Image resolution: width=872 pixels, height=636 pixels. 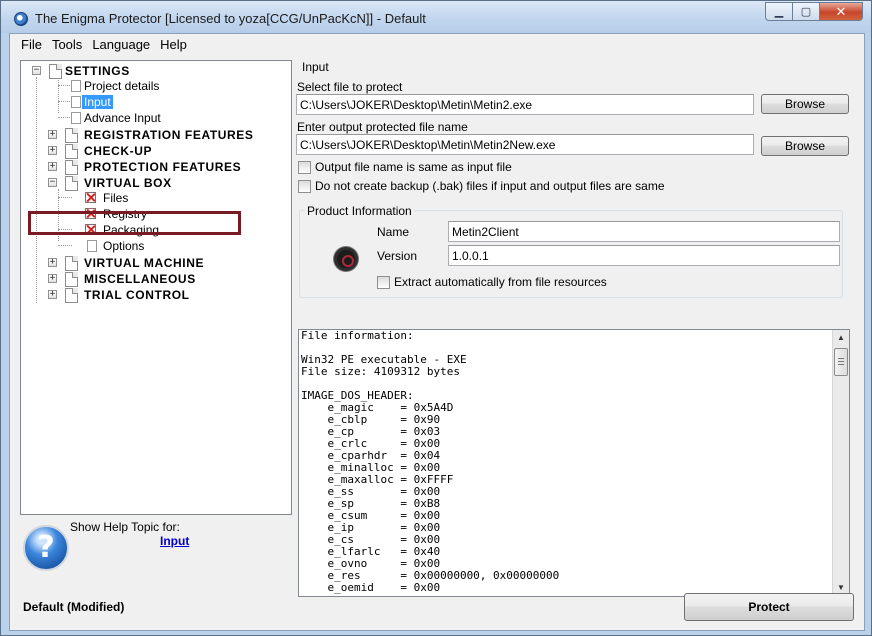 What do you see at coordinates (525, 104) in the screenshot?
I see `select-file-input: C:\Users\JOKER\Desktop\Metin\Metin2.exe` at bounding box center [525, 104].